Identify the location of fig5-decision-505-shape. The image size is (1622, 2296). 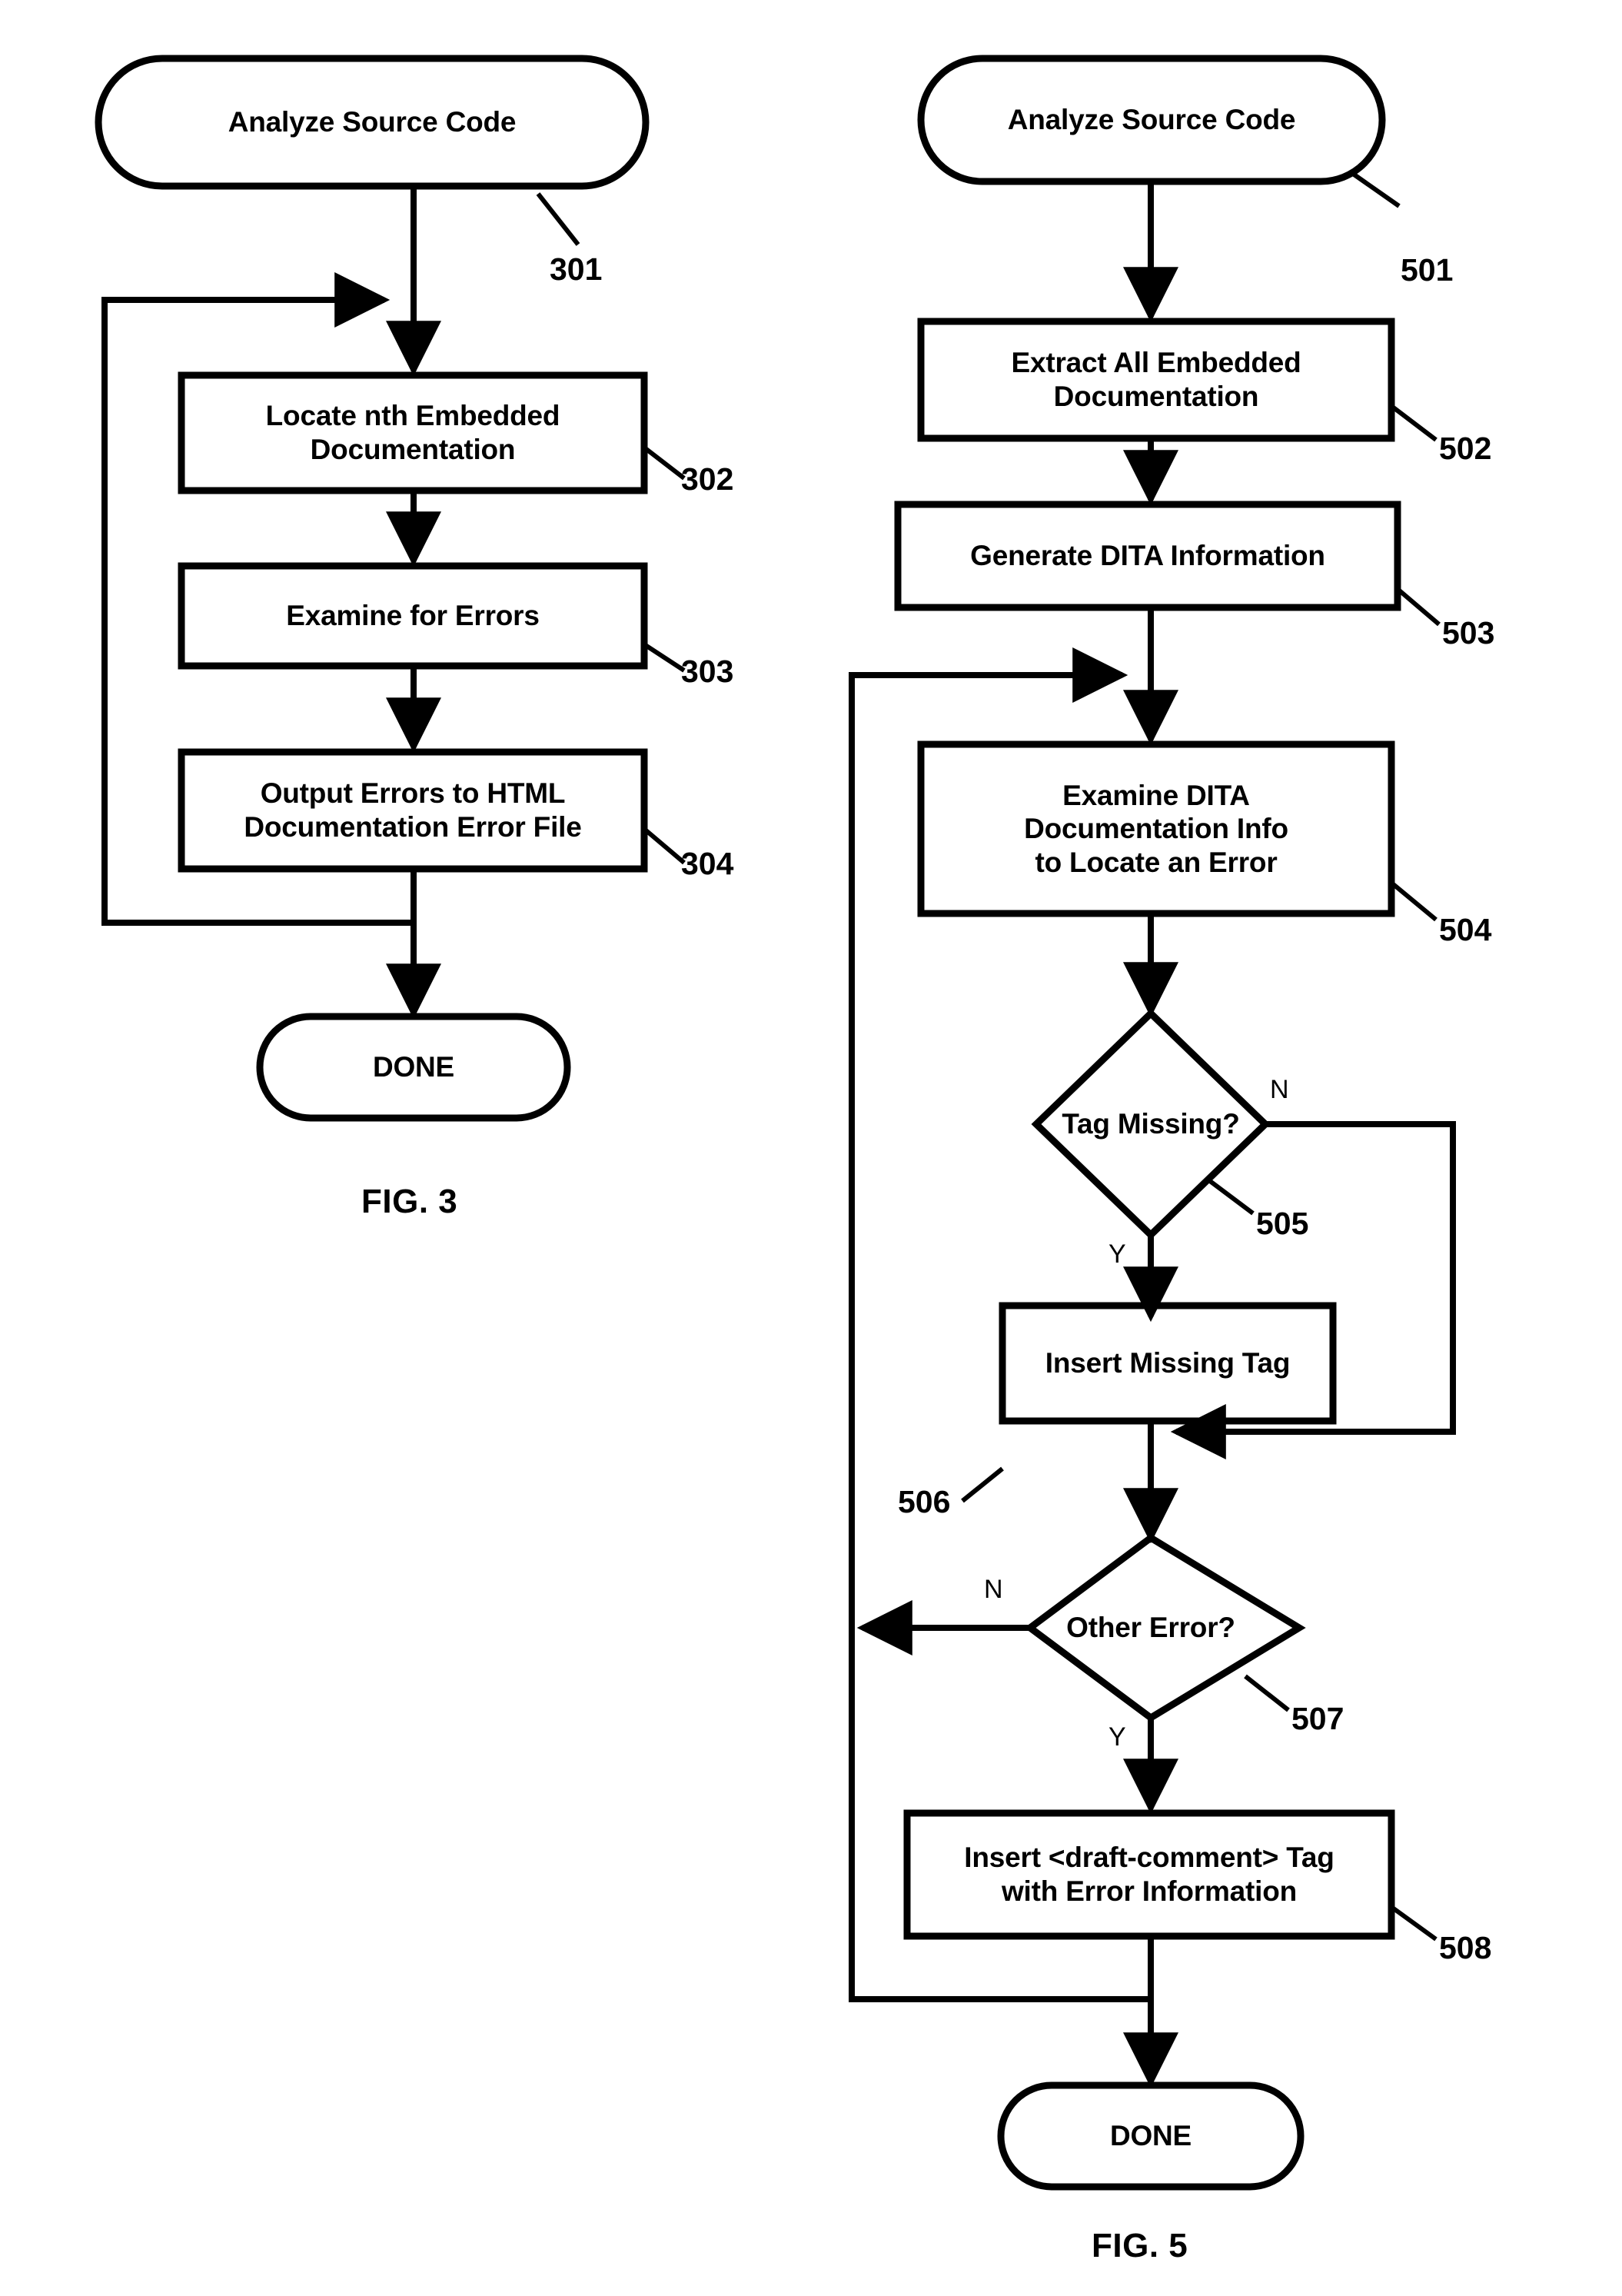
(1151, 1124).